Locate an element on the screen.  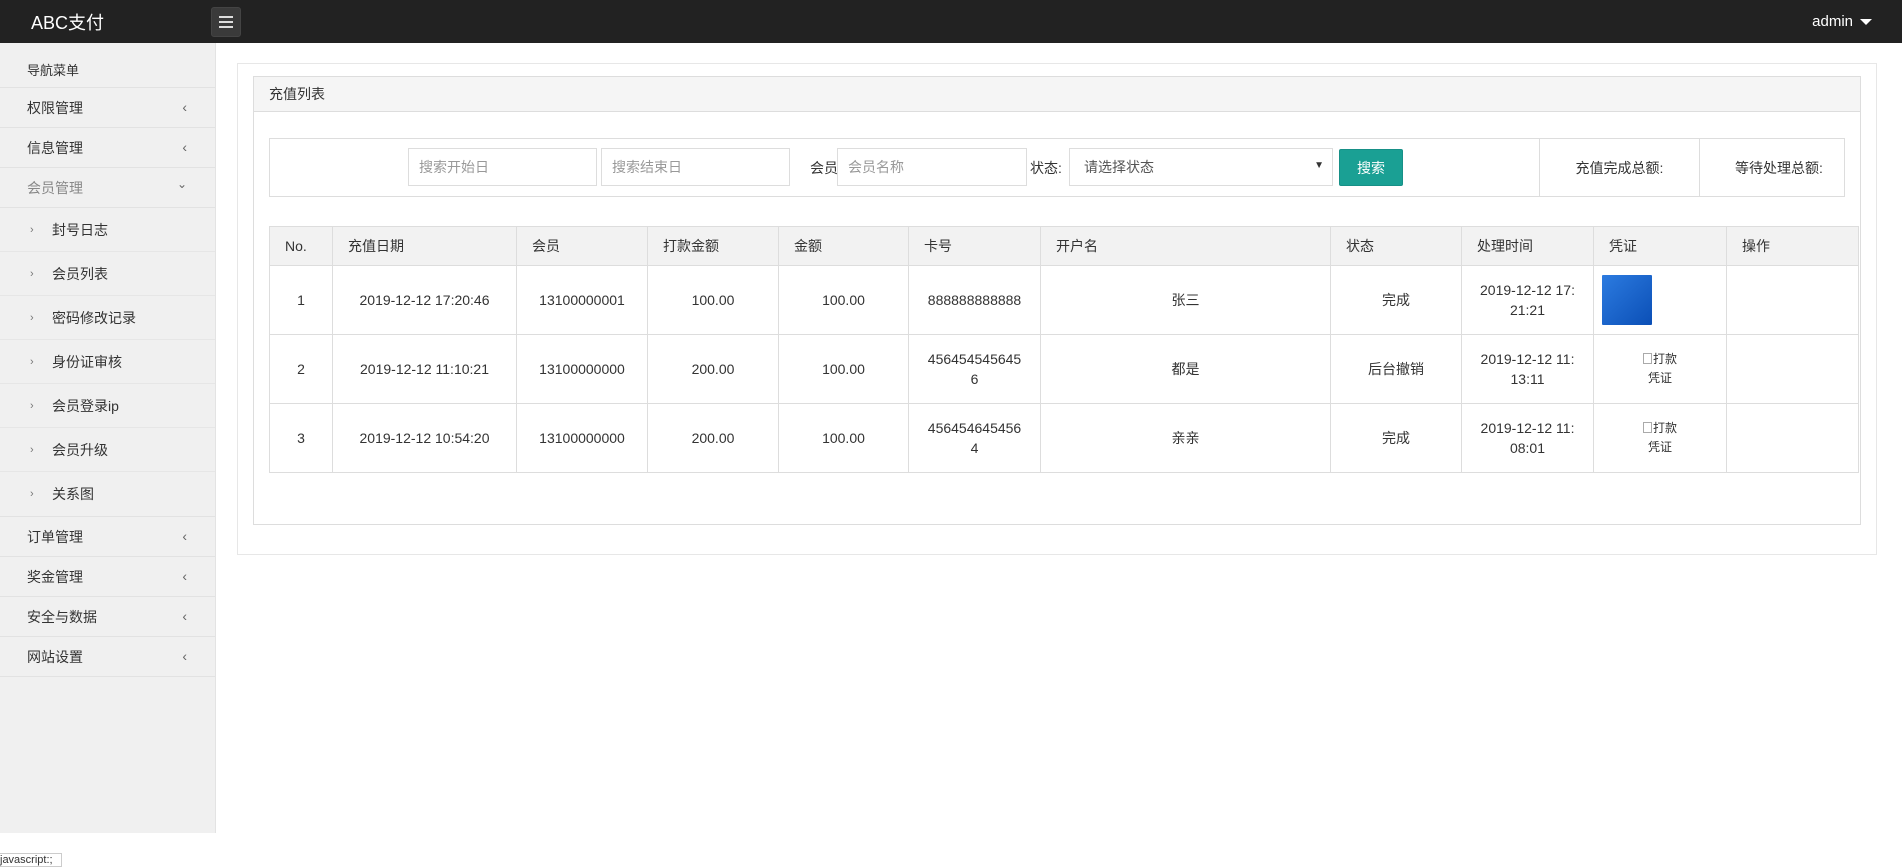
sidebar-item-bonus: 奖金管理 ‹ is located at coordinates (107, 577).